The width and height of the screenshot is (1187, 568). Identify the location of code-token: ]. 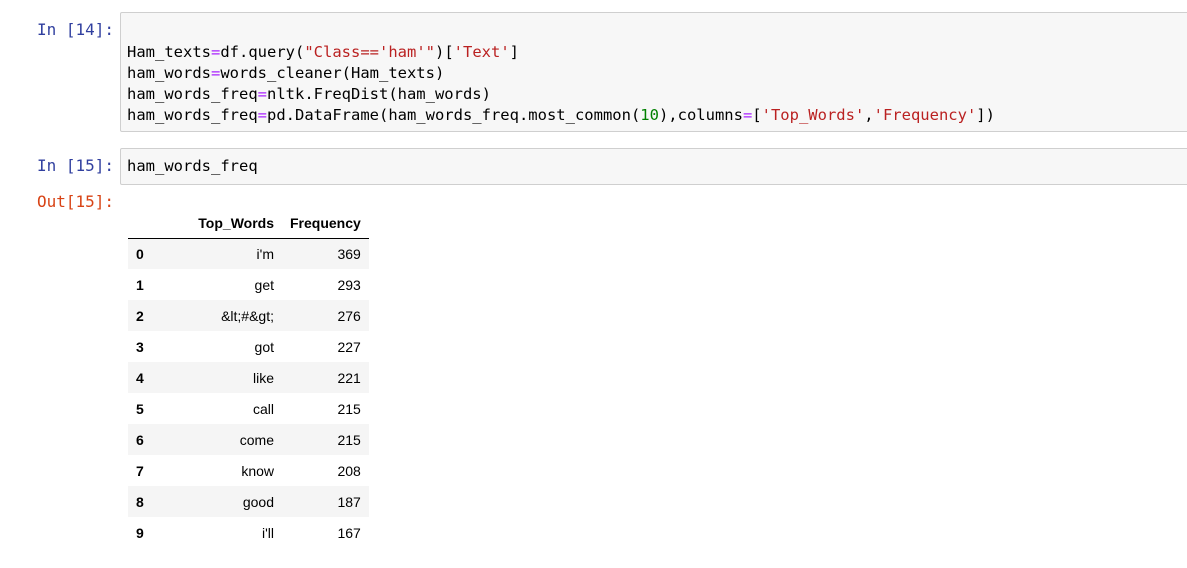
(514, 52).